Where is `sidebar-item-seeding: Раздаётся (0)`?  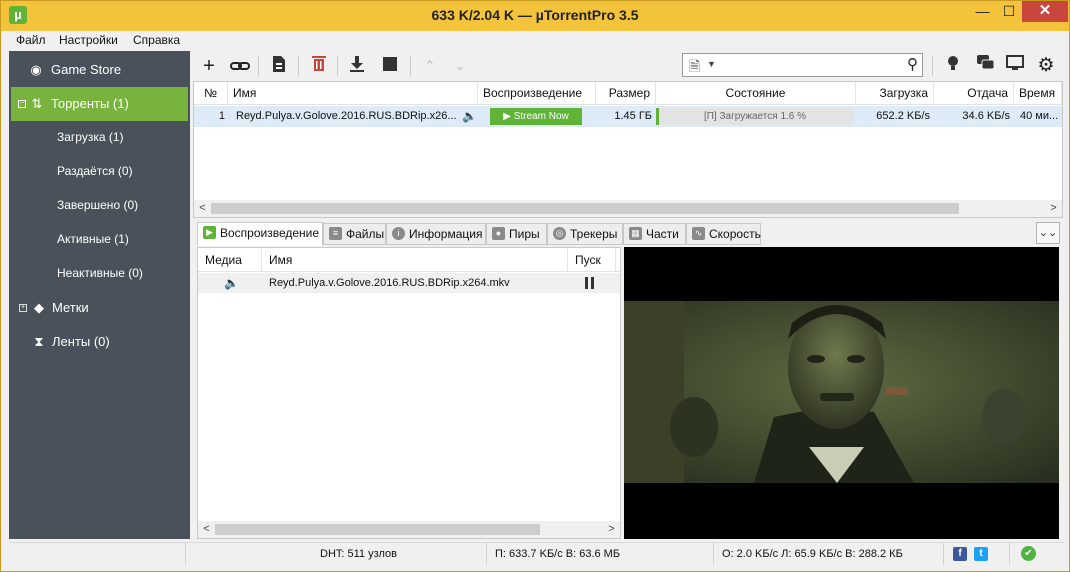
sidebar-item-seeding: Раздаётся (0) is located at coordinates (99, 171).